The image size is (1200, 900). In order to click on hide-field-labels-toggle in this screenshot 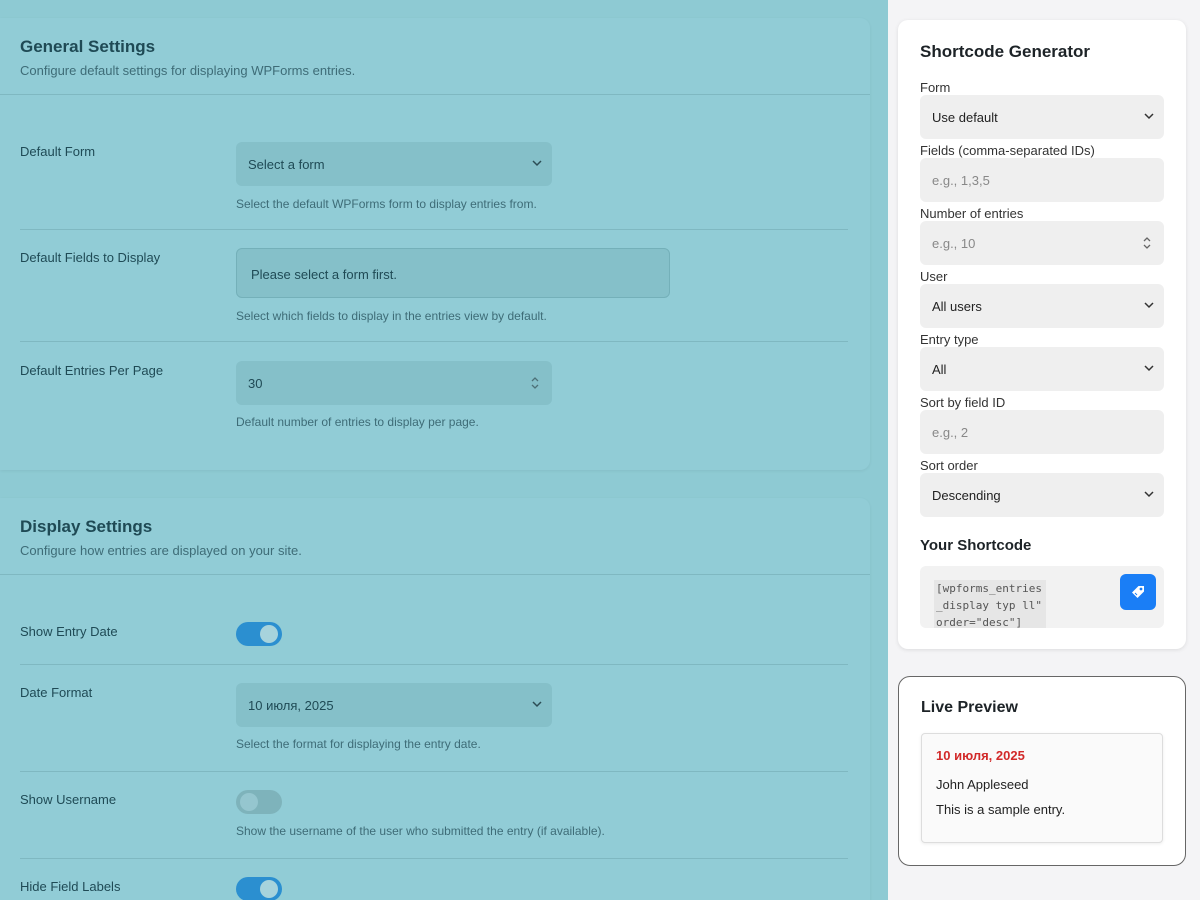, I will do `click(259, 888)`.